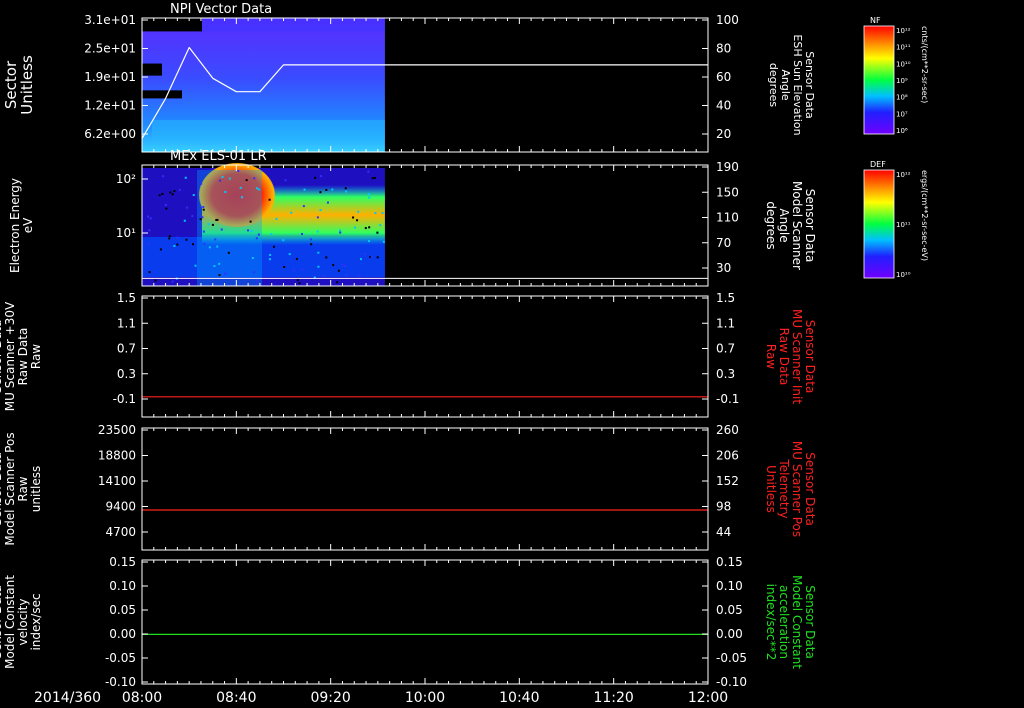 This screenshot has width=1024, height=708. Describe the element at coordinates (727, 192) in the screenshot. I see `right-tick-label: 150` at that location.